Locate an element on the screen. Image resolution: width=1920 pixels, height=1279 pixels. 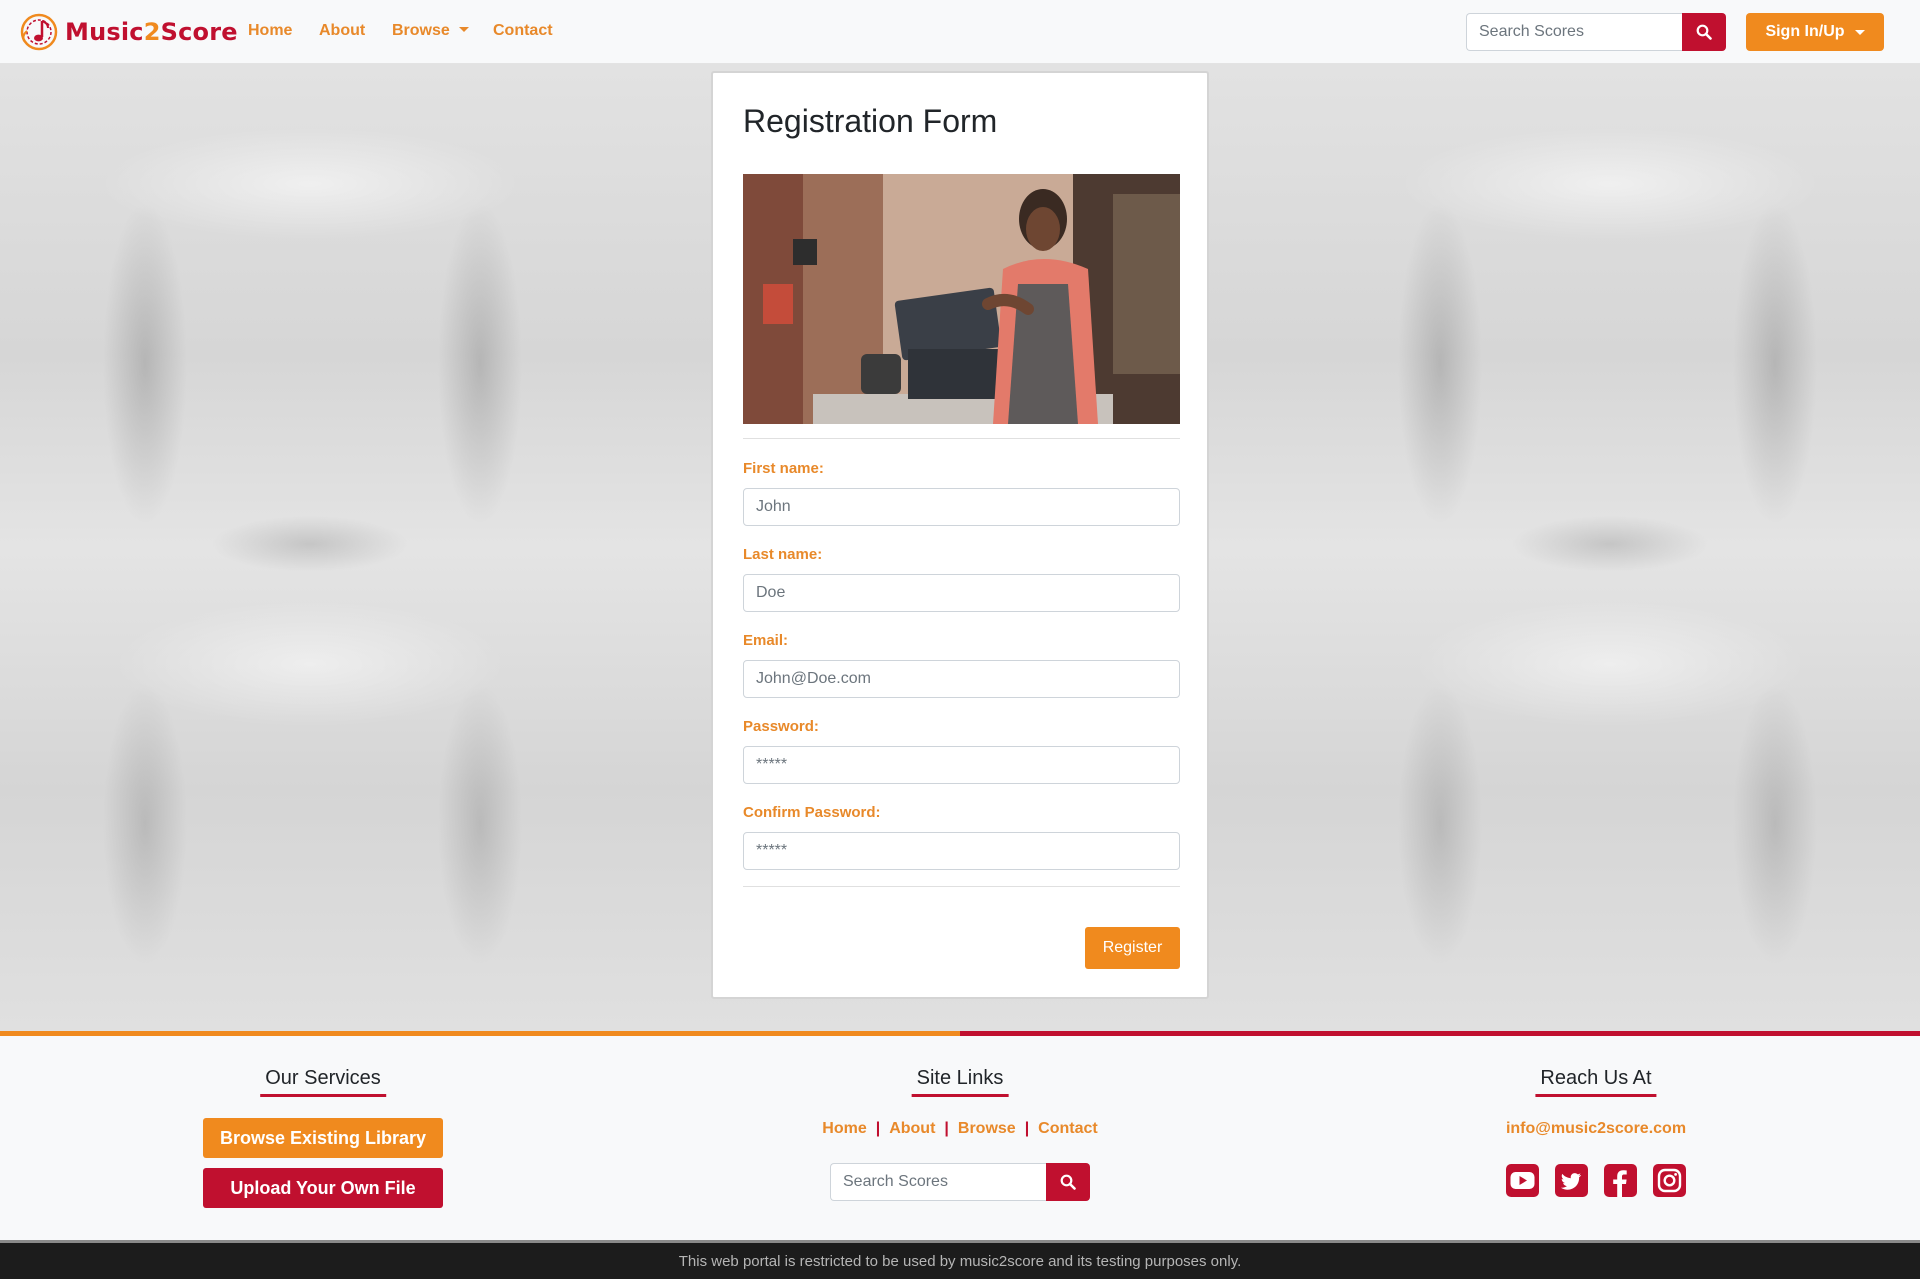
nav-search-form is located at coordinates (1596, 32).